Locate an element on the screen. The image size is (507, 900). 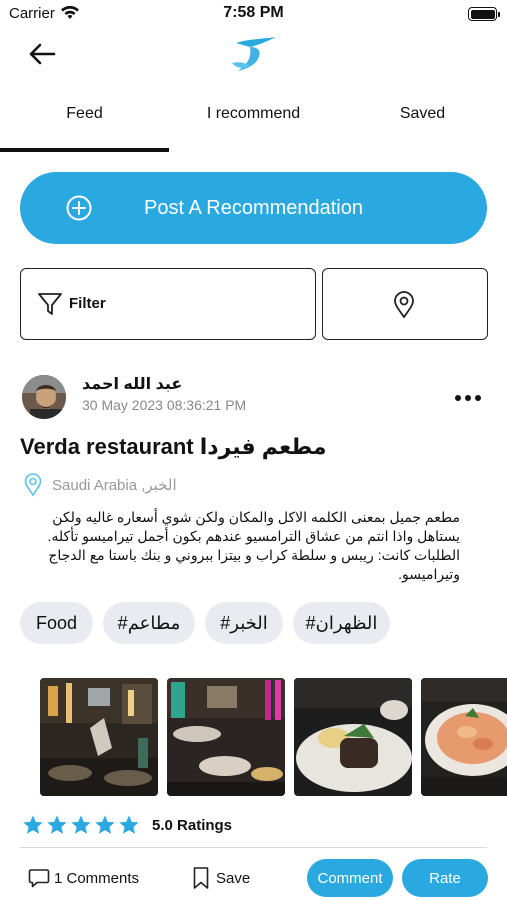
arrow-left-icon is located at coordinates (42, 54).